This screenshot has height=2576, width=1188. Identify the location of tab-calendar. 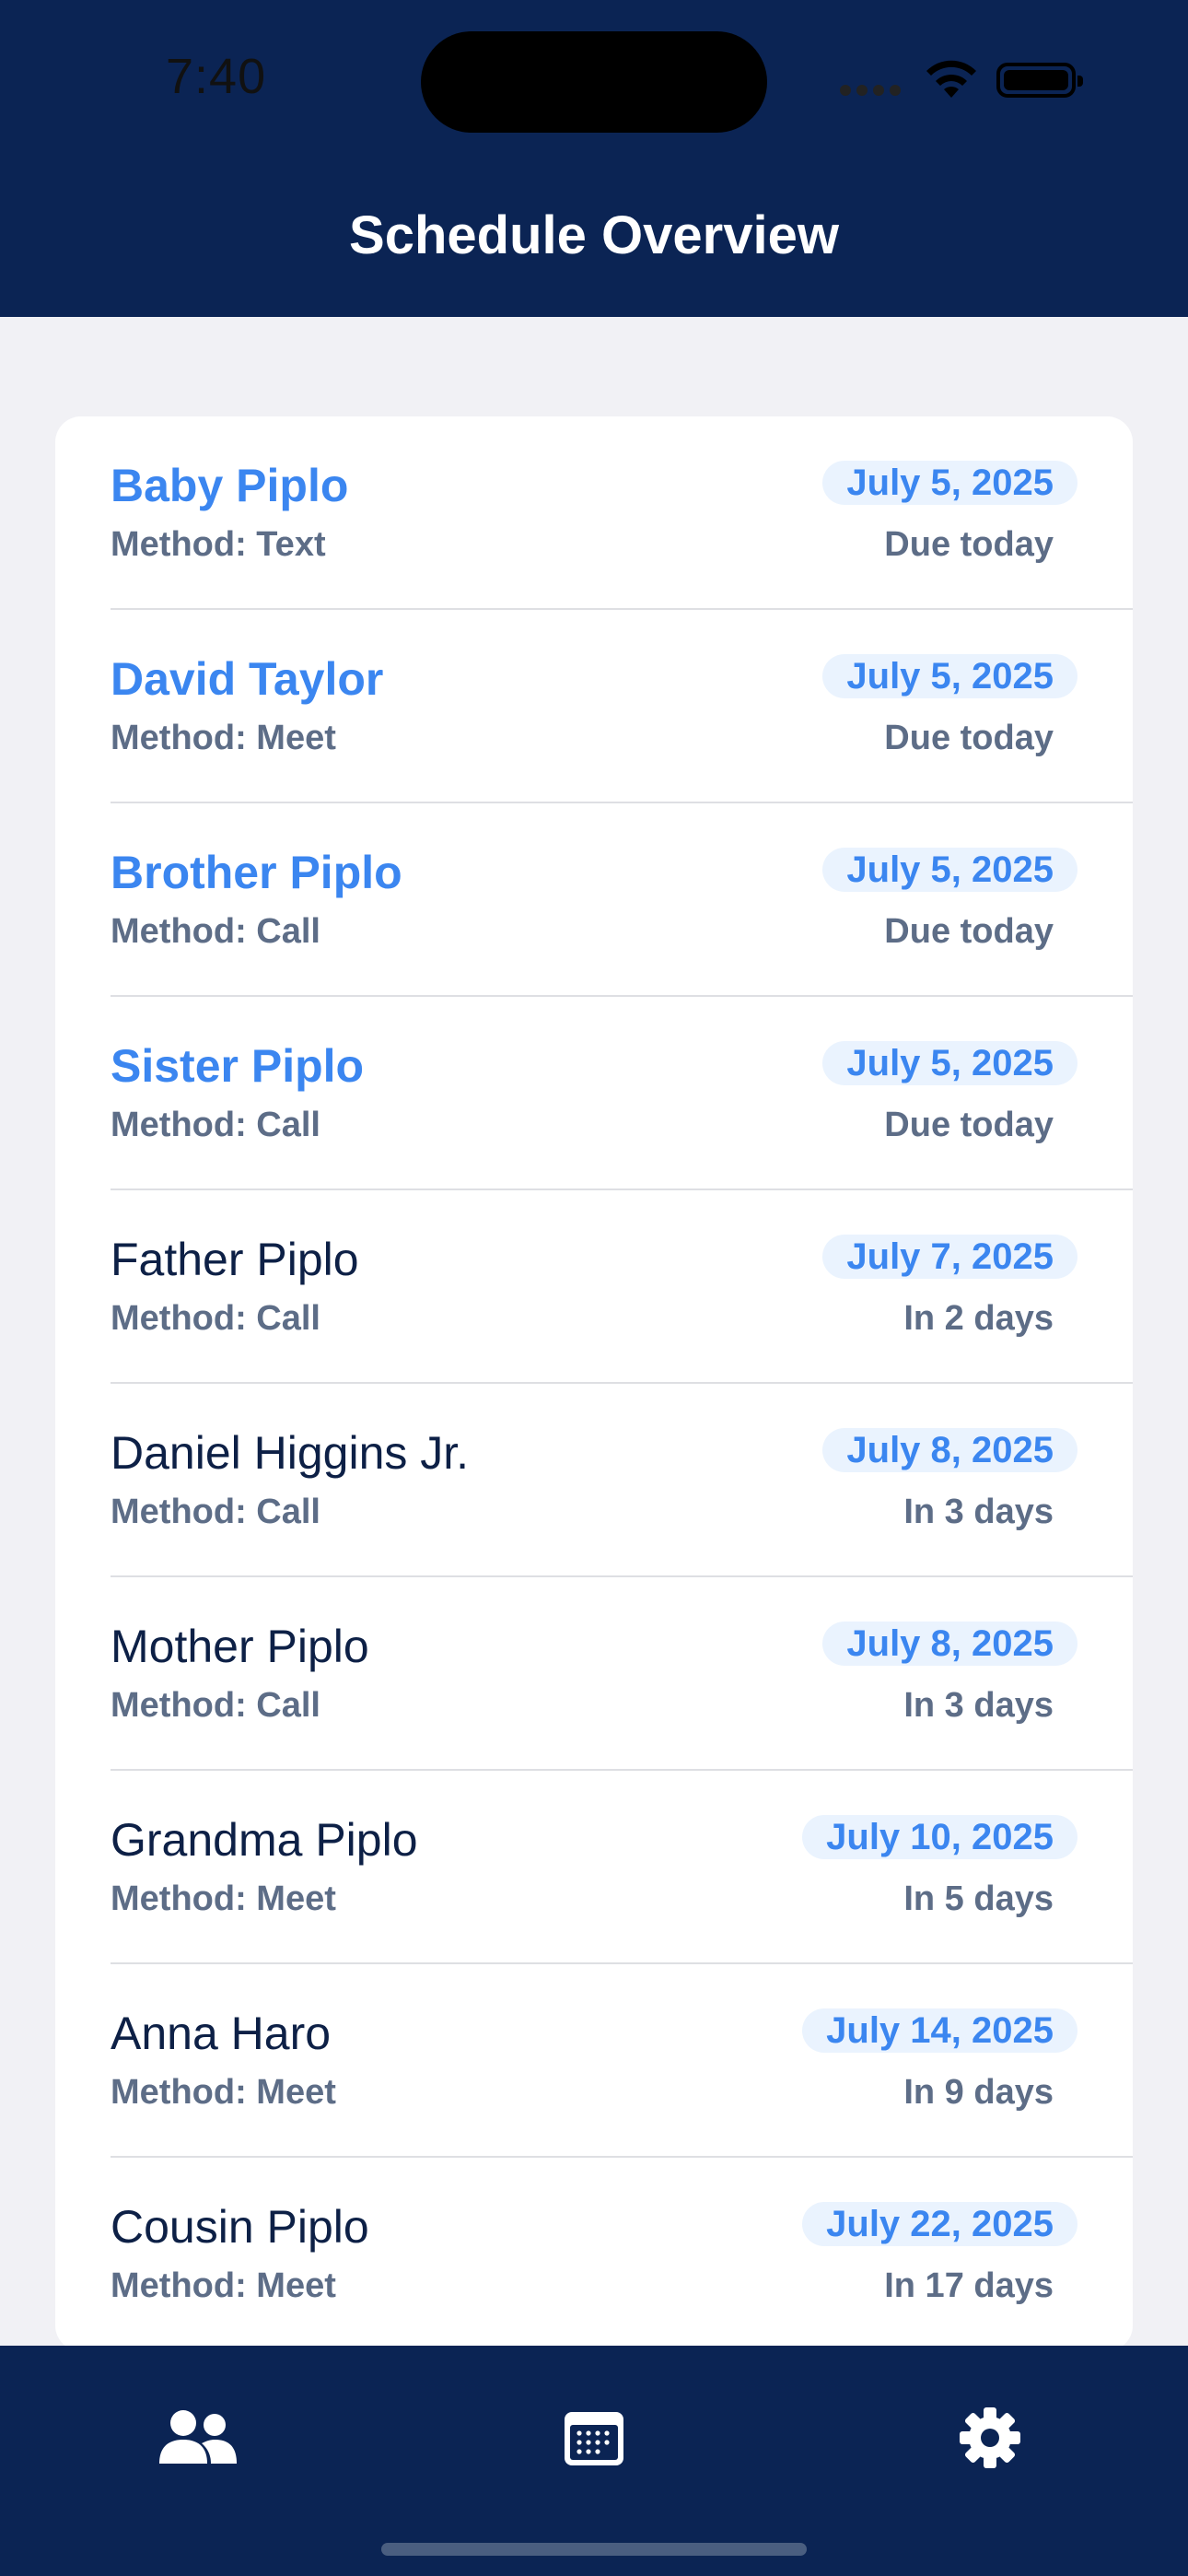
(594, 2438).